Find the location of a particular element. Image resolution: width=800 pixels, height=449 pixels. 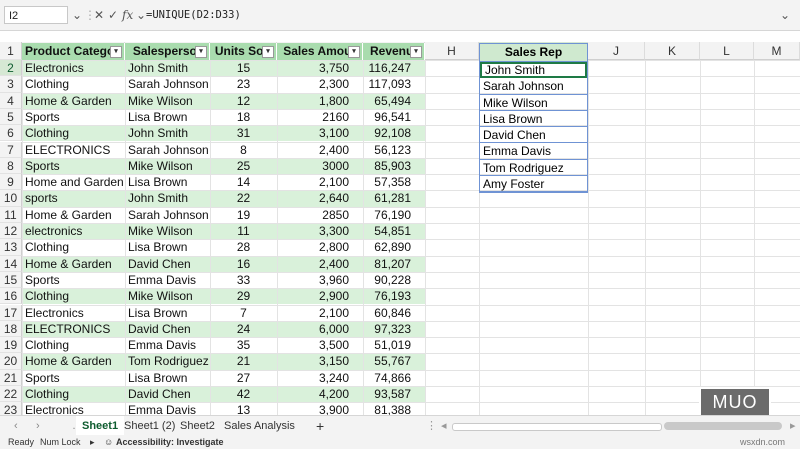

table-cell: 21 is located at coordinates (243, 361).